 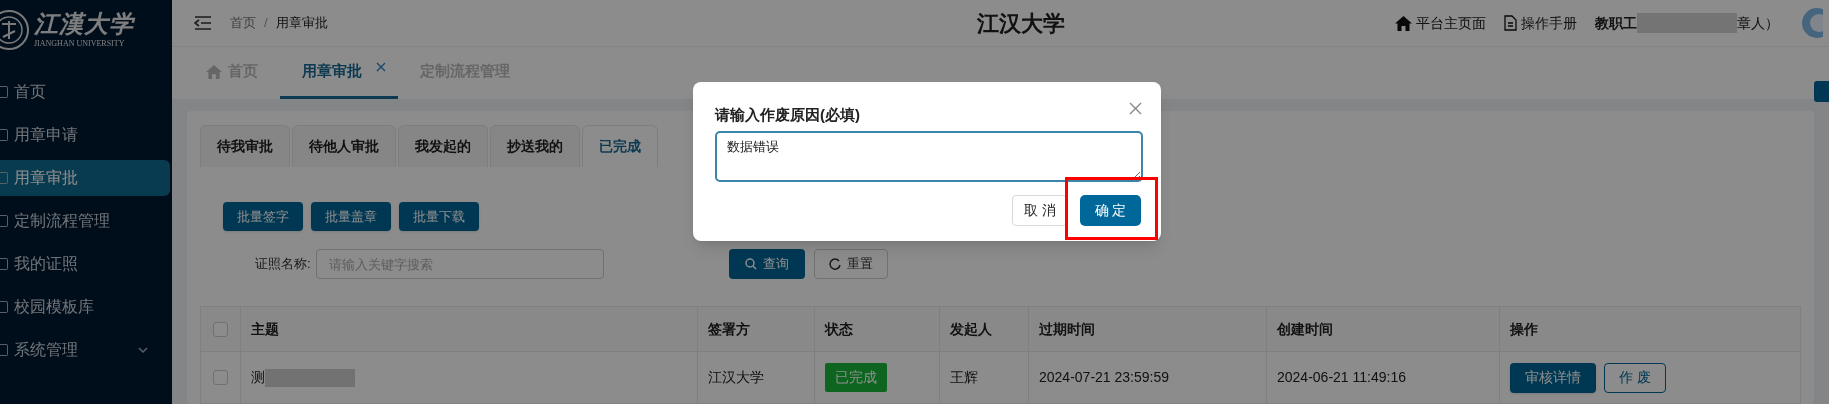 I want to click on batch-button: 批量下载, so click(x=439, y=216).